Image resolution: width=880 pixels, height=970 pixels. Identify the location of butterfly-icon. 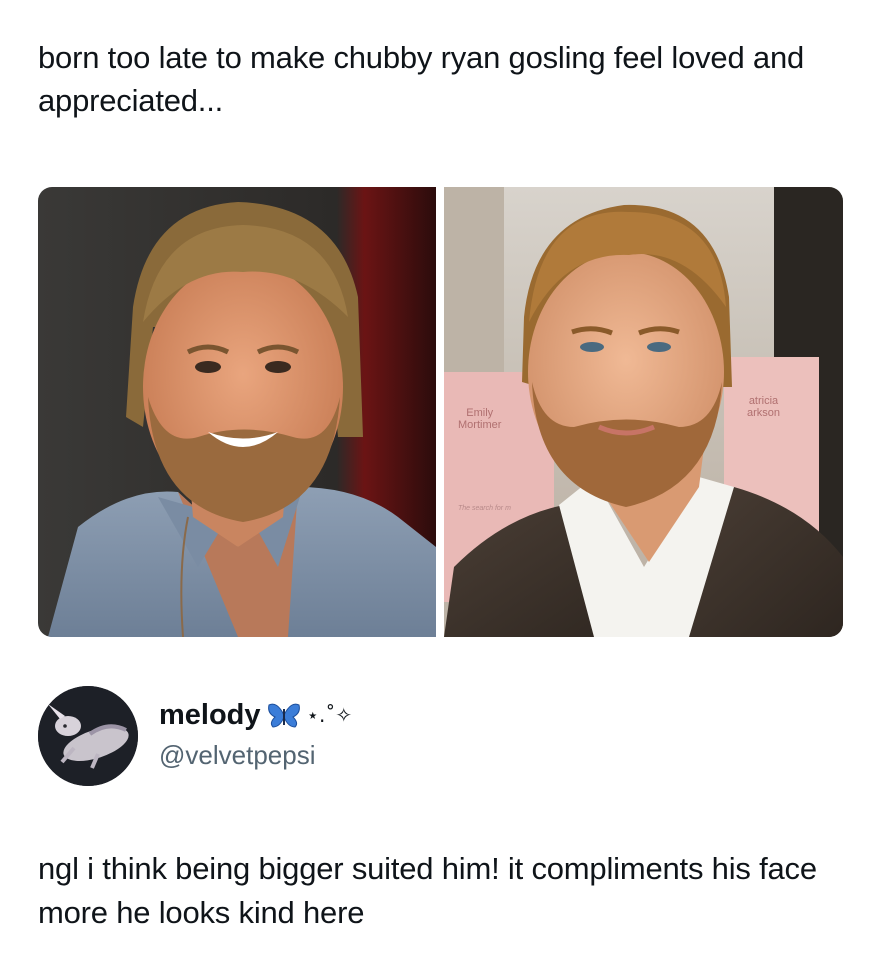
(283, 715).